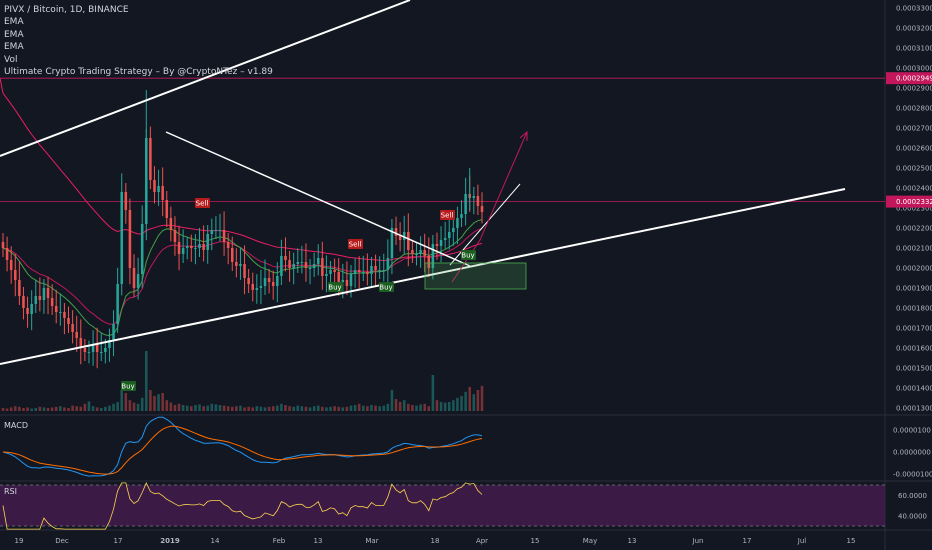 Image resolution: width=932 pixels, height=550 pixels. What do you see at coordinates (914, 309) in the screenshot?
I see `price-tick-label: 0.0001800` at bounding box center [914, 309].